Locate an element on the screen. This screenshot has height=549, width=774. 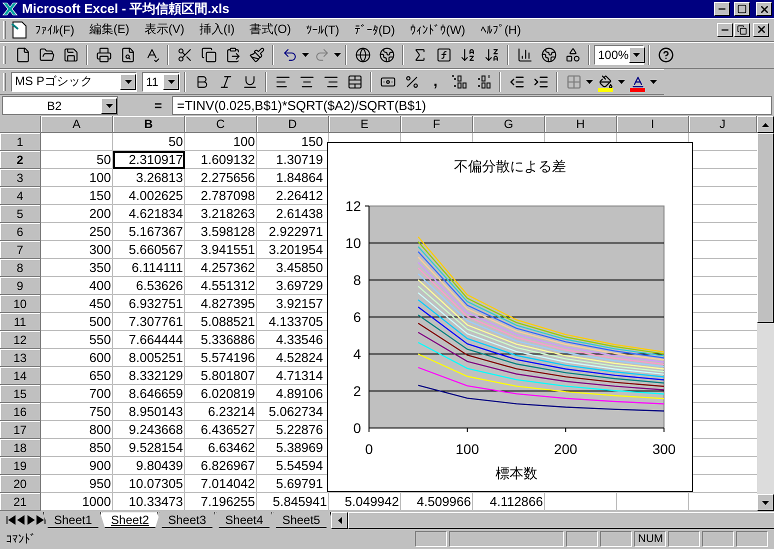
table-cell: 650 is located at coordinates (77, 376).